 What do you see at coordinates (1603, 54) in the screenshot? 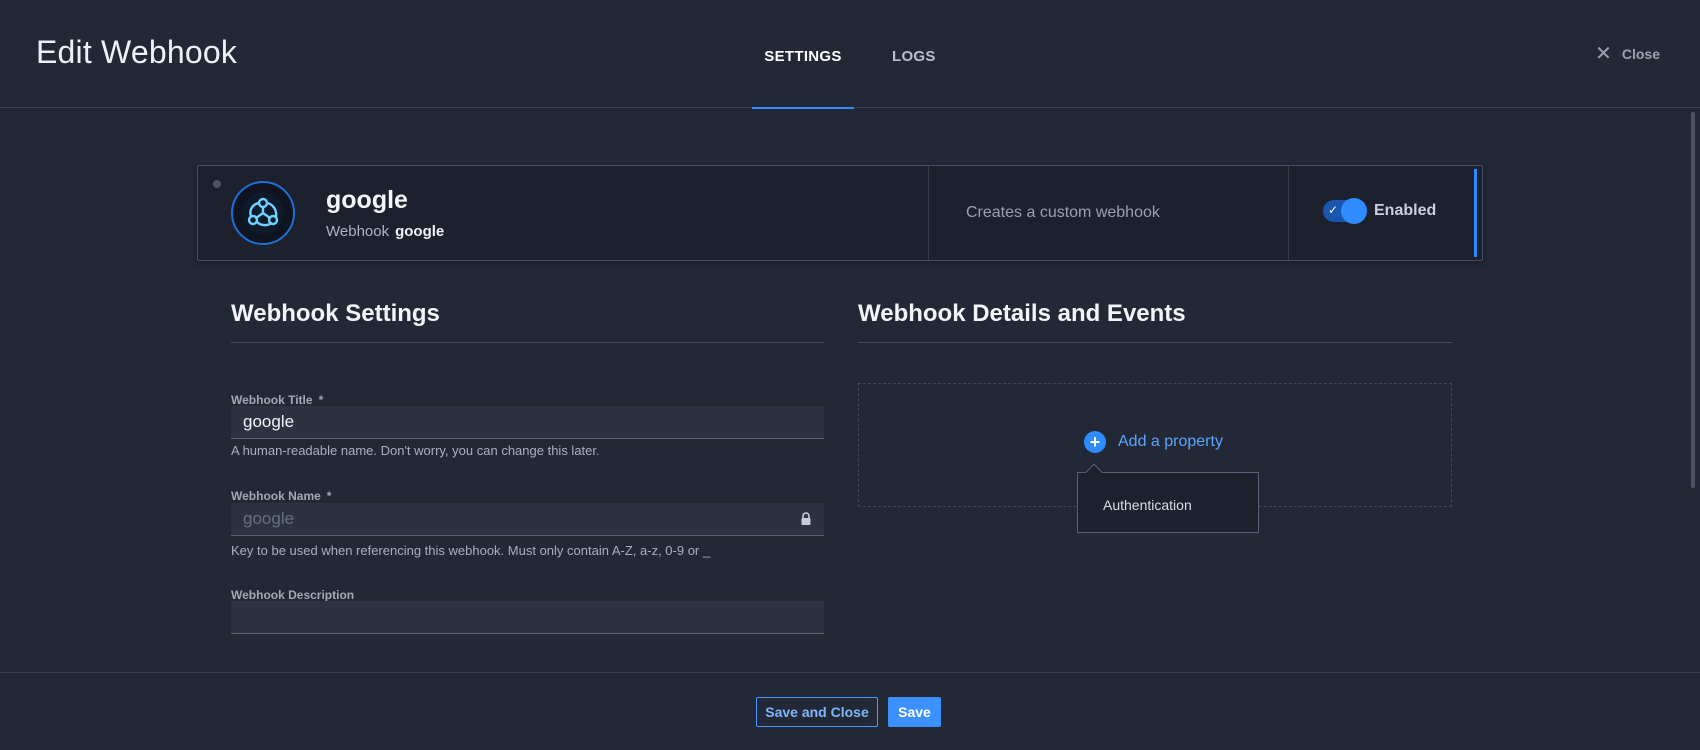
I see `close-icon: ✕` at bounding box center [1603, 54].